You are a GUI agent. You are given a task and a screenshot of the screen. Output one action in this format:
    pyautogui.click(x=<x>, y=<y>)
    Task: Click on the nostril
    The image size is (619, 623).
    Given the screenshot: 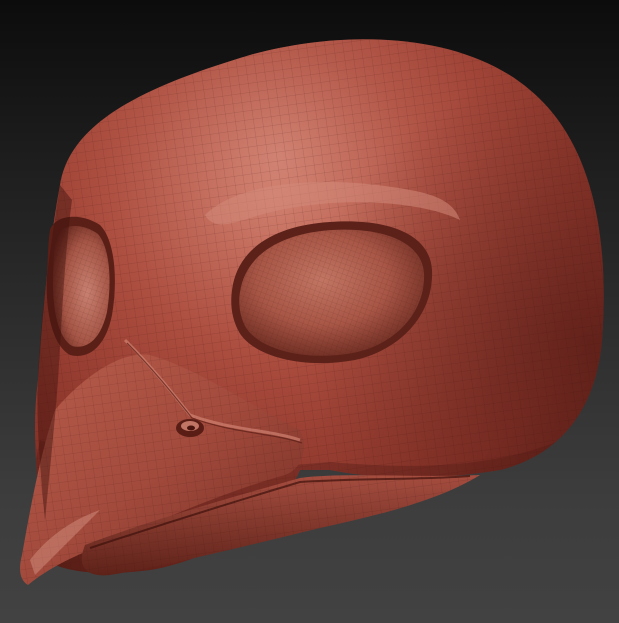 What is the action you would take?
    pyautogui.click(x=190, y=428)
    